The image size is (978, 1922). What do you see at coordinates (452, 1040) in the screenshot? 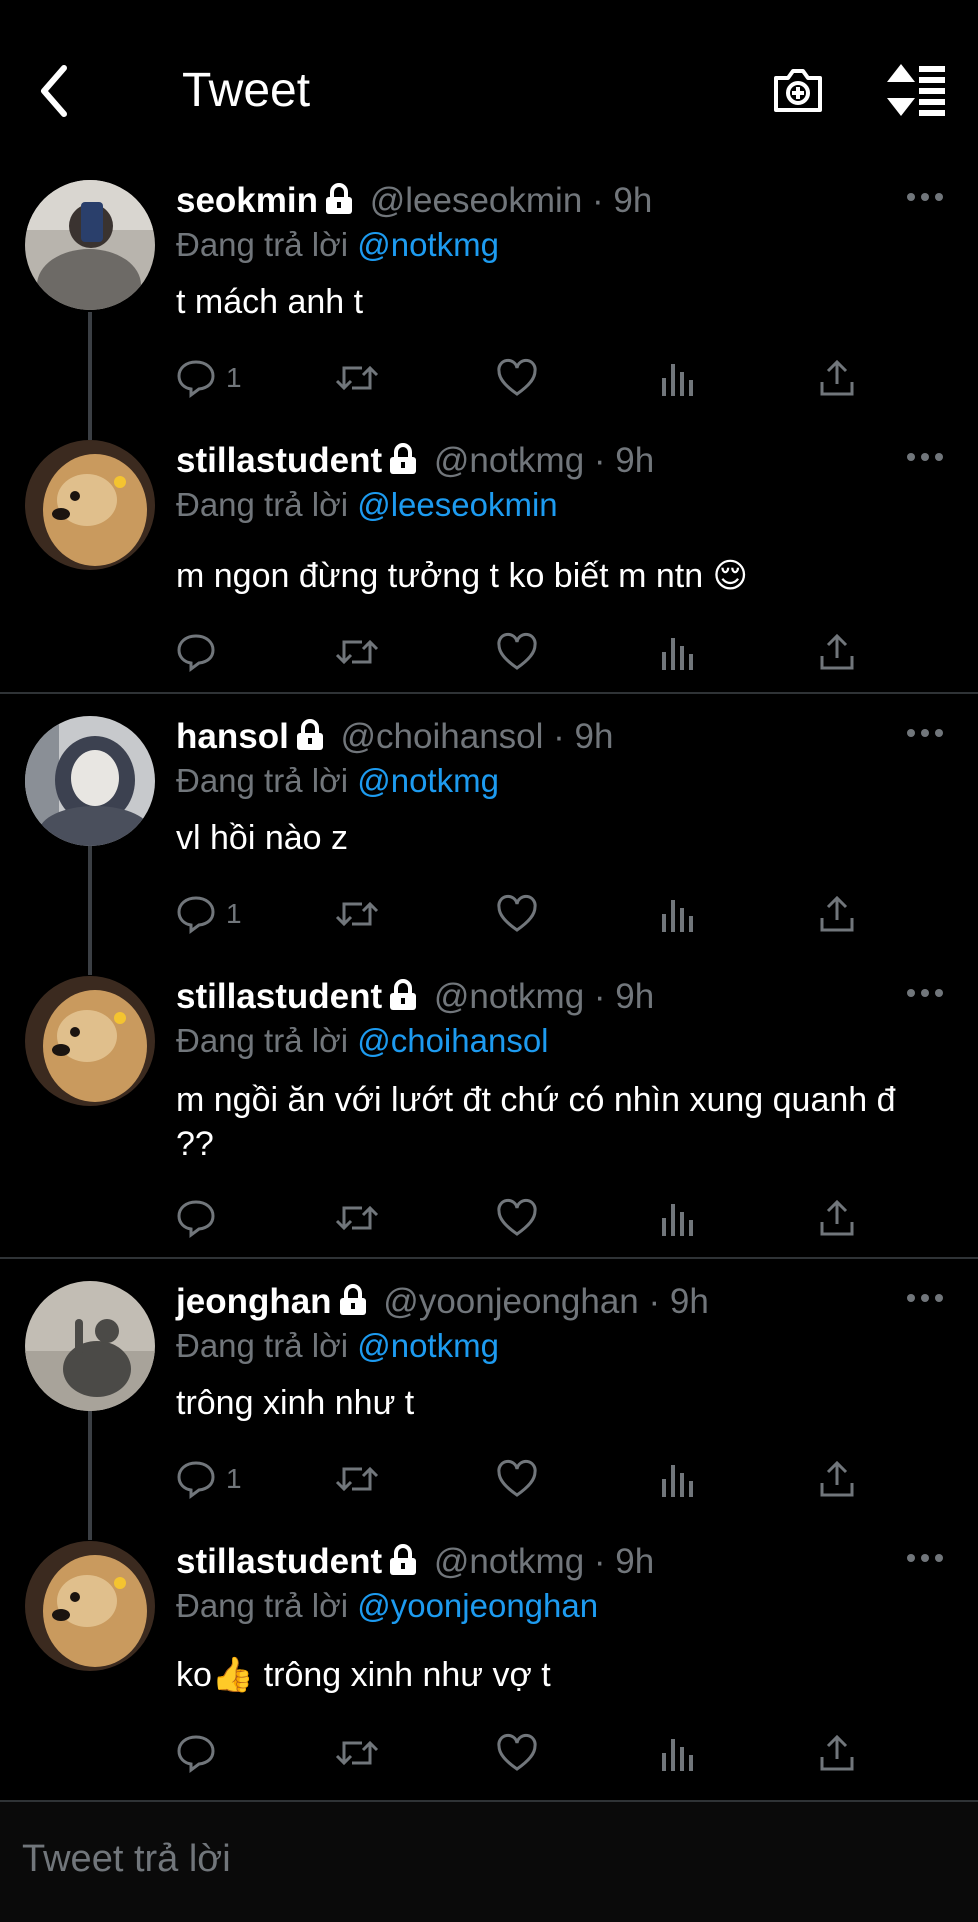
I see `mention-link: @choihansol` at bounding box center [452, 1040].